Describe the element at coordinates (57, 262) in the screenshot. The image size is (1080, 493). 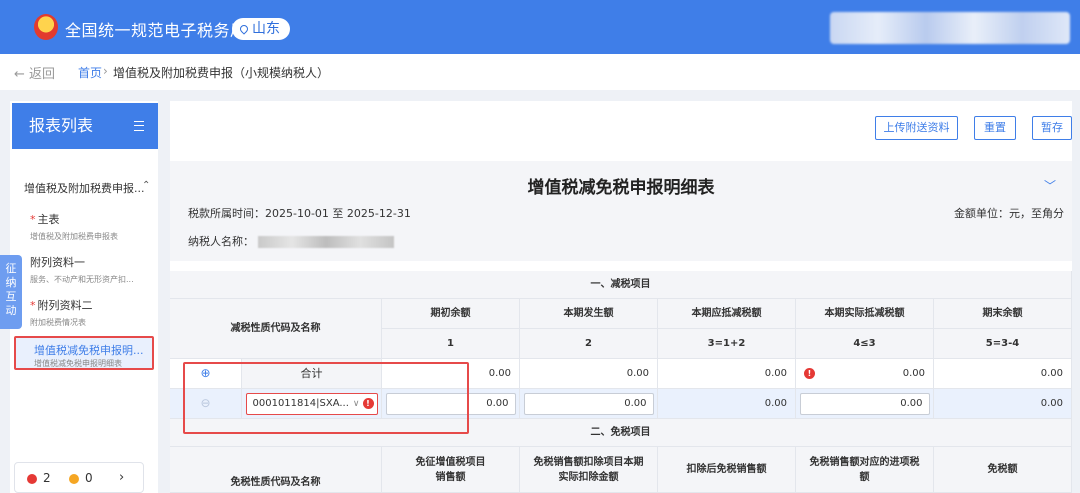
I see `sidebar-item-label: 附列资料一` at that location.